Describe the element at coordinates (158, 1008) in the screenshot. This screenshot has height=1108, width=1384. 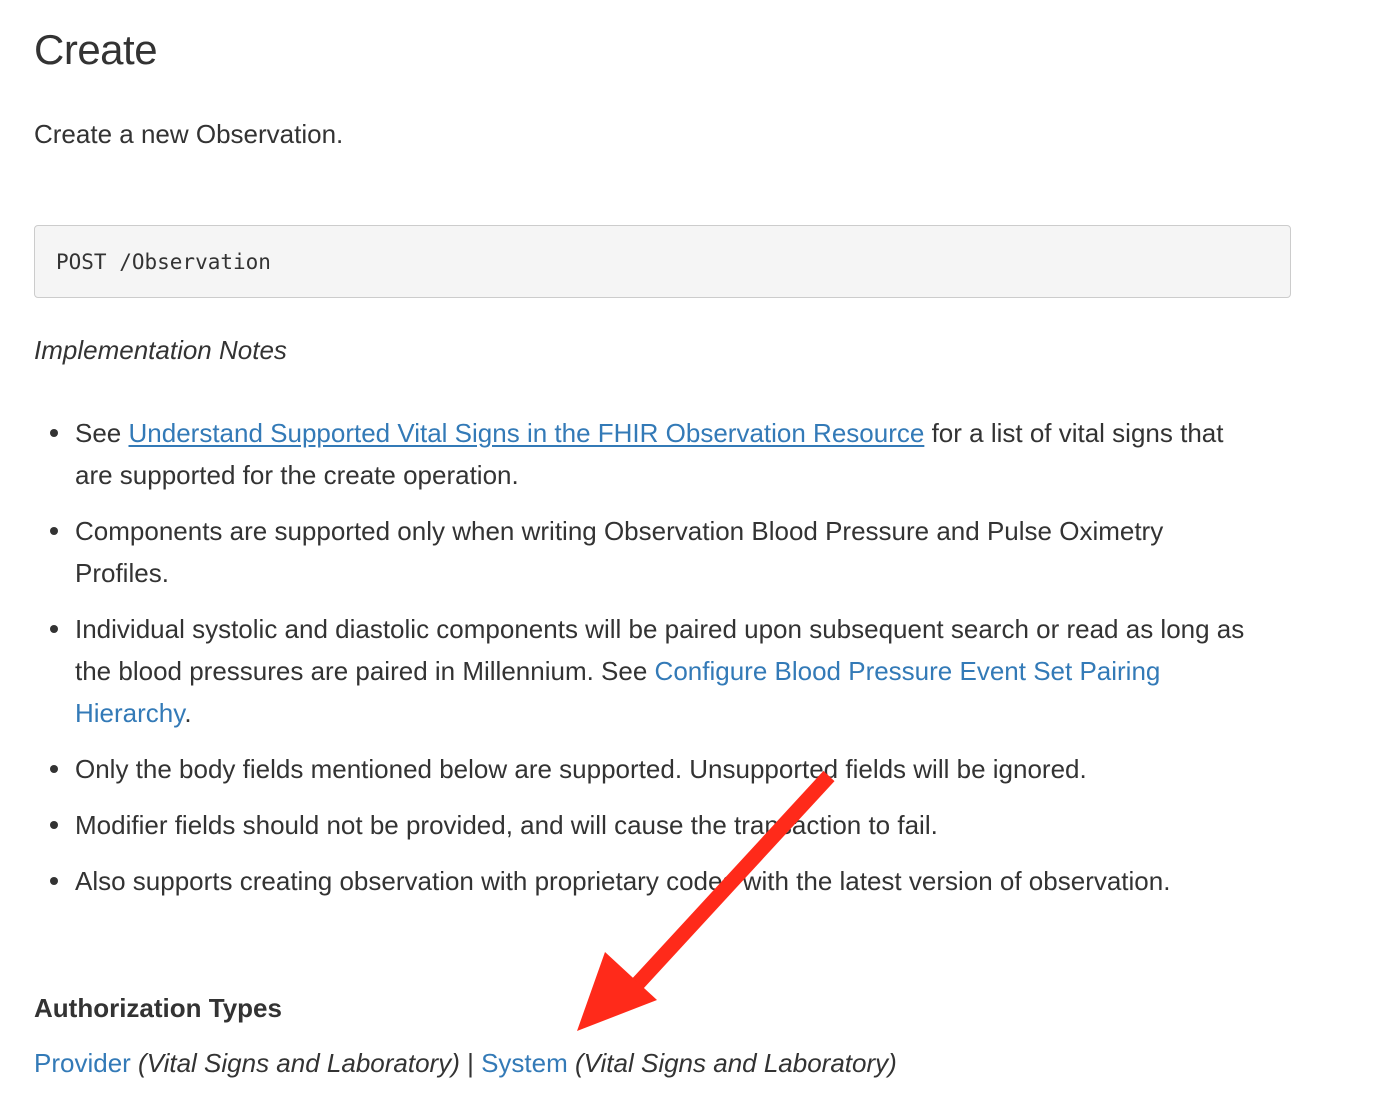
I see `authorization-types-heading: Authorization Types` at that location.